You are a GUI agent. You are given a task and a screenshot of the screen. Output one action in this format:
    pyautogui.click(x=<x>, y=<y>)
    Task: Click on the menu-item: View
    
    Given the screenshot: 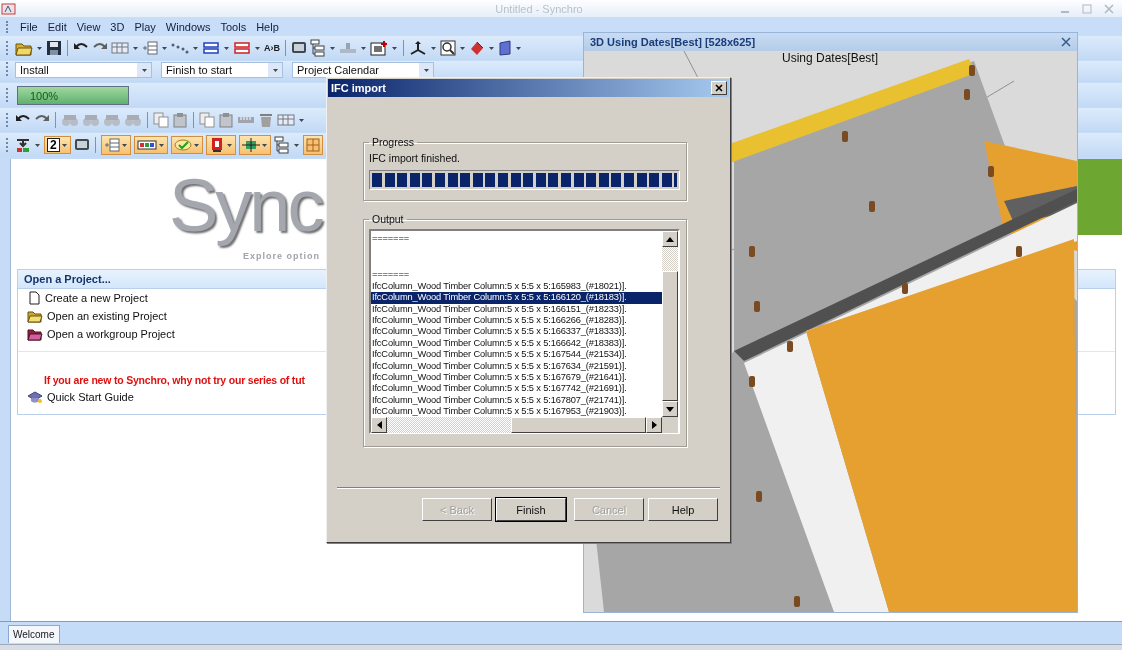 What is the action you would take?
    pyautogui.click(x=88, y=26)
    